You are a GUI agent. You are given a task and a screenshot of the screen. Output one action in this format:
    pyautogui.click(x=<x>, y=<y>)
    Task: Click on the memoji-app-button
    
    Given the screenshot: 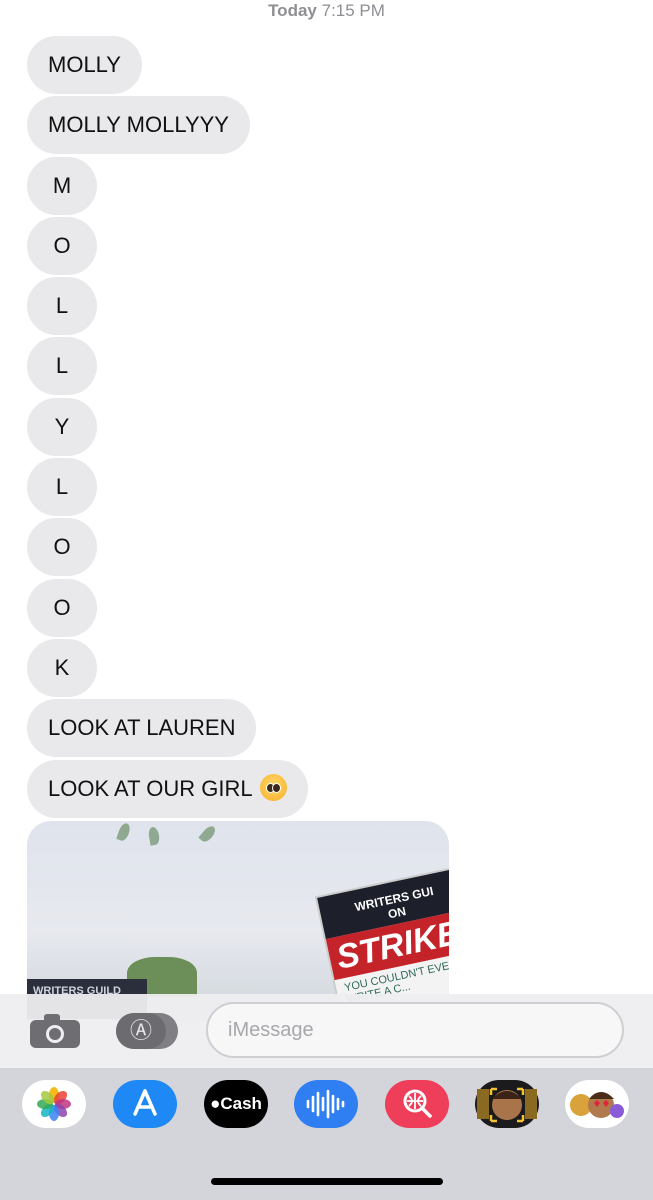 What is the action you would take?
    pyautogui.click(x=507, y=1104)
    